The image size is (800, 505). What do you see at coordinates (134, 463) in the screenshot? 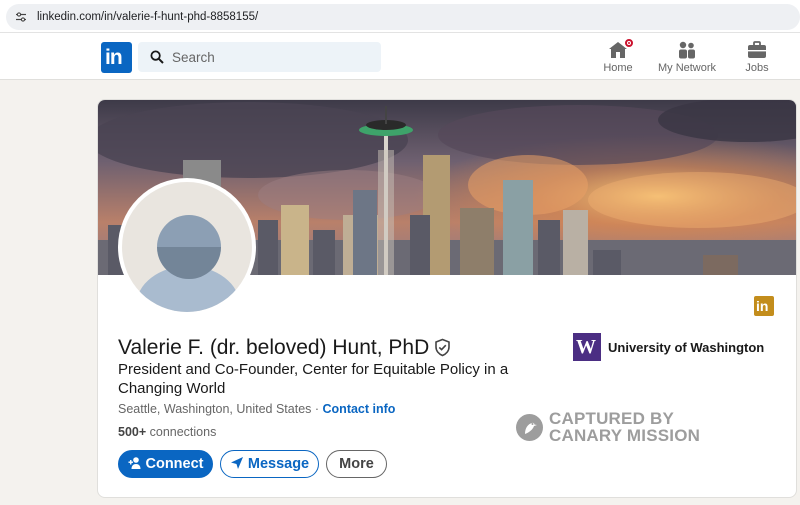
I see `add-person-icon` at bounding box center [134, 463].